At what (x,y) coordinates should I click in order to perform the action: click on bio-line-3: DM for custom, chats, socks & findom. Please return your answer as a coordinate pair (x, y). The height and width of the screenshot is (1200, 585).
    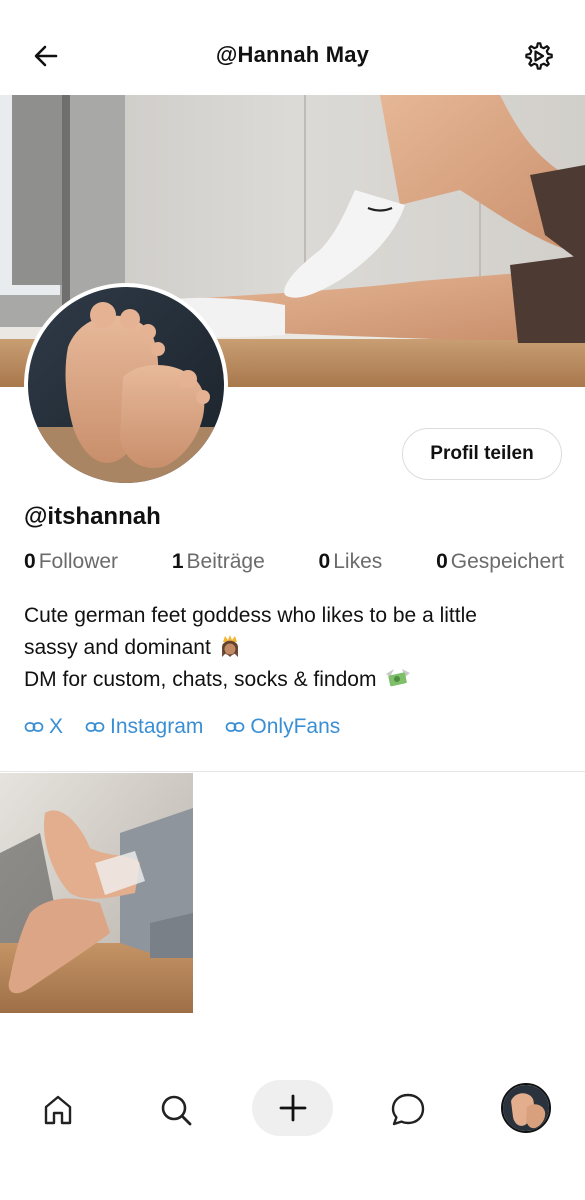
    Looking at the image, I should click on (294, 680).